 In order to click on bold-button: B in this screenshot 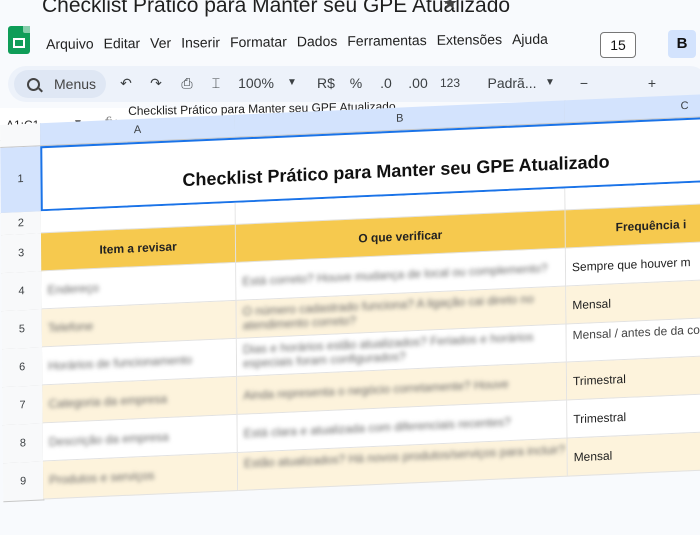, I will do `click(682, 44)`.